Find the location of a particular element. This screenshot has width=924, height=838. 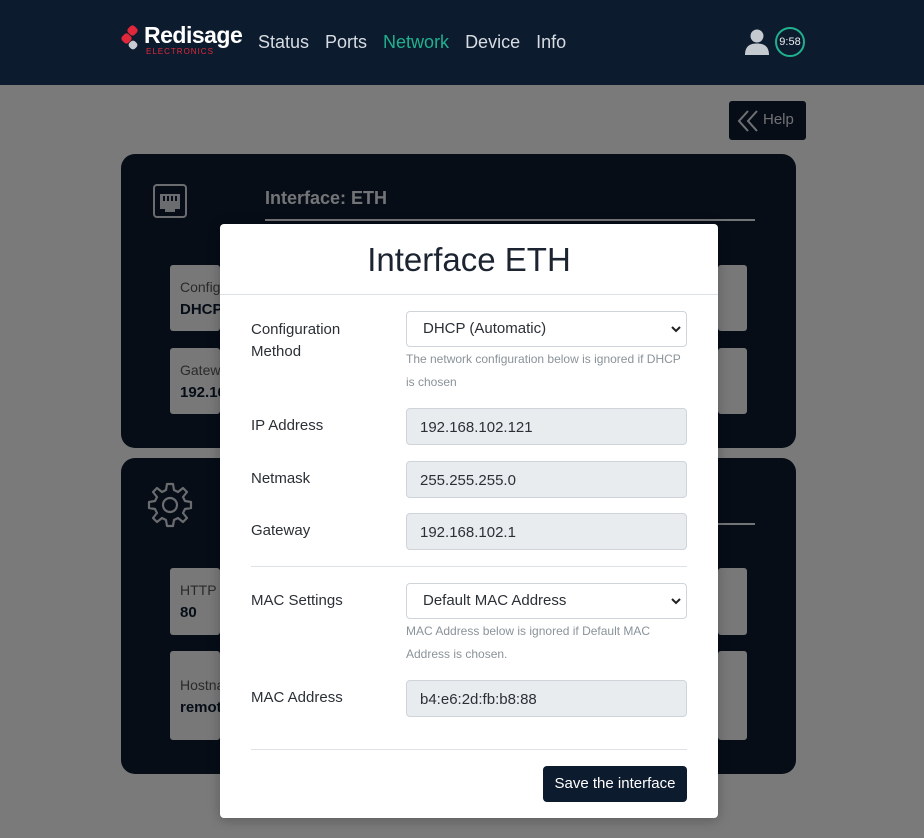

ip-address-label: IP Address is located at coordinates (287, 425).